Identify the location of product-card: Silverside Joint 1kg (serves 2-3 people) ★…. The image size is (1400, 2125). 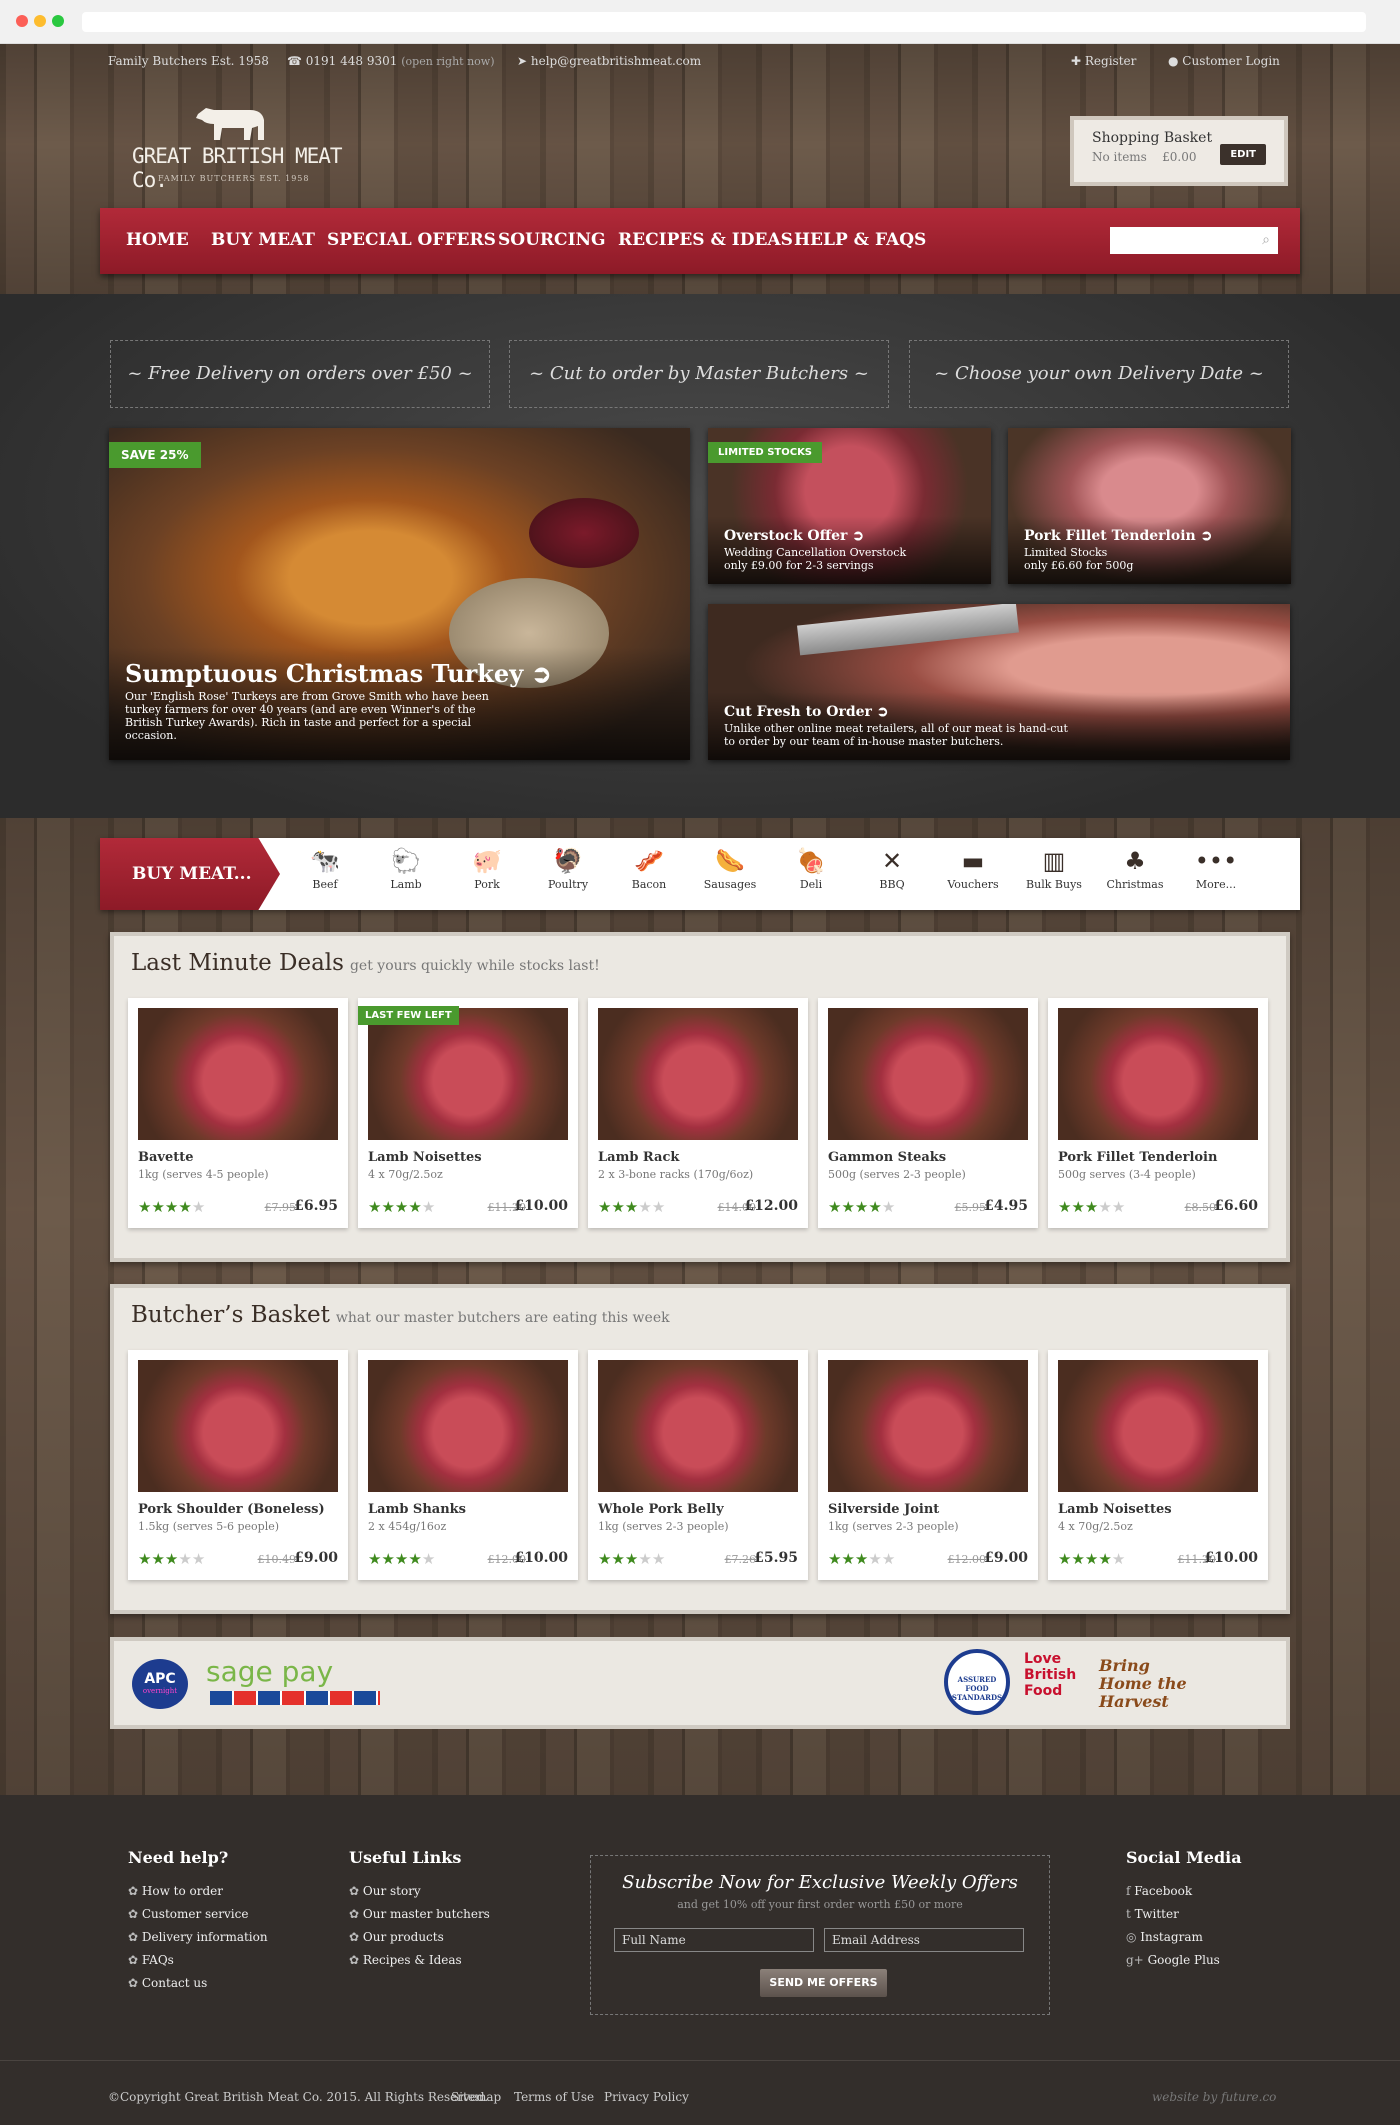
(928, 1465).